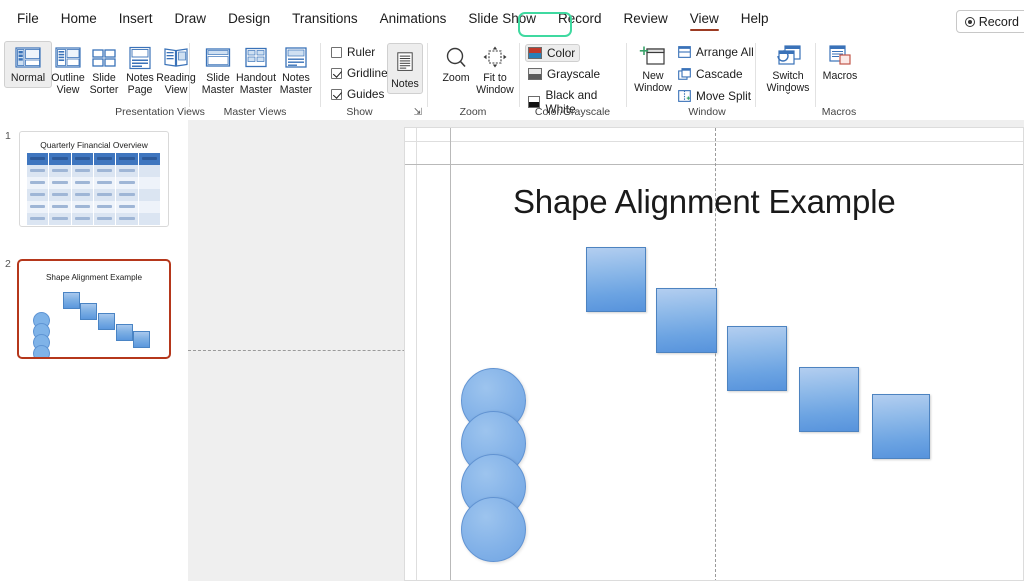  I want to click on ruler-checkbox: Ruler, so click(353, 52).